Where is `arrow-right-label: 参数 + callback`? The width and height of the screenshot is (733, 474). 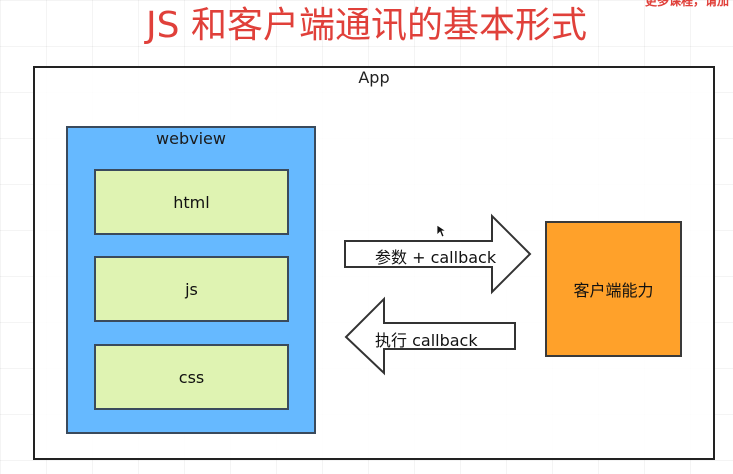 arrow-right-label: 参数 + callback is located at coordinates (436, 257).